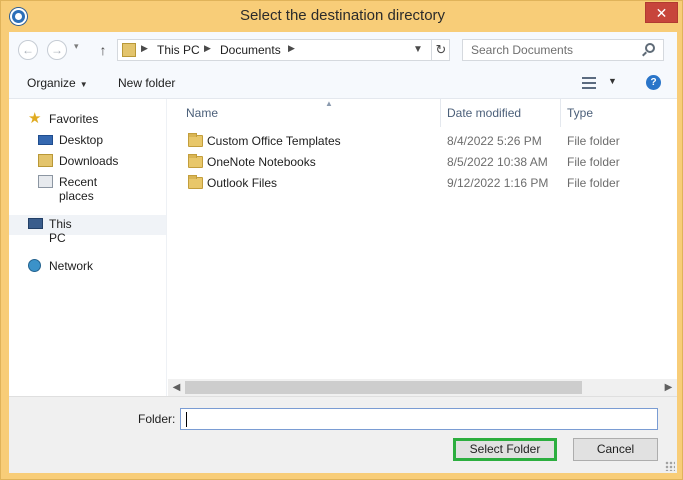  Describe the element at coordinates (343, 83) in the screenshot. I see `command-bar: Organize ▼ New folder ▼ ?` at that location.